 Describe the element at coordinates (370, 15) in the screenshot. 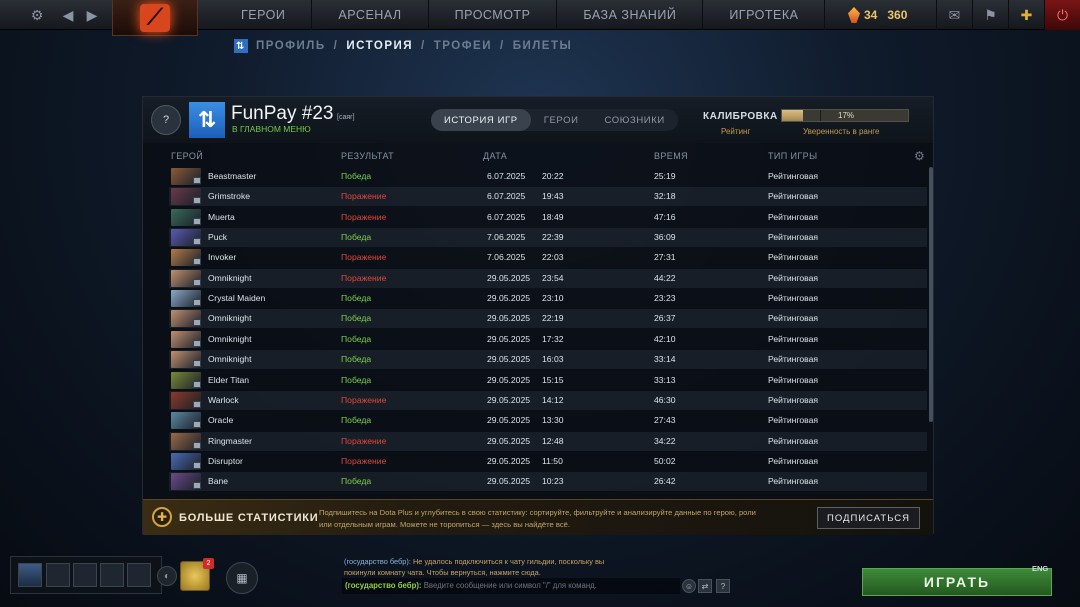

I see `nav-arsenal: АРСЕНАЛ` at that location.